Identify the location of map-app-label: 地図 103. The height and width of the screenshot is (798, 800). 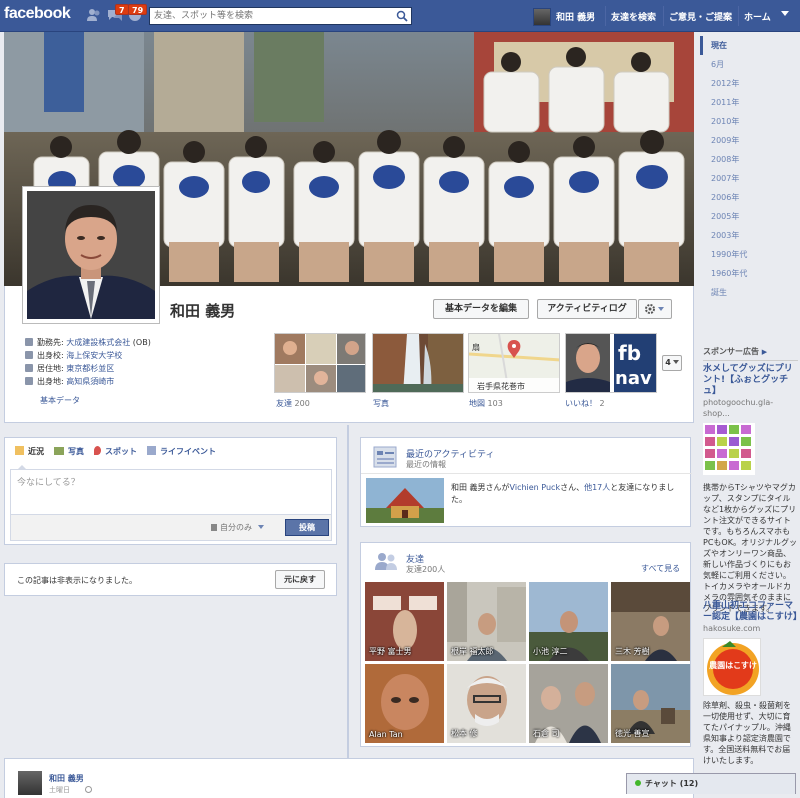
(486, 403).